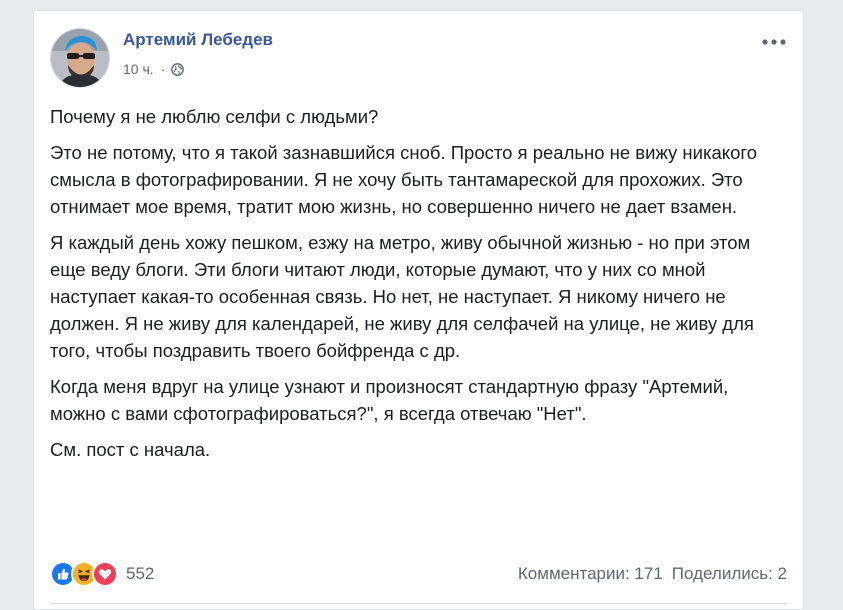 The width and height of the screenshot is (843, 610). I want to click on shares-count-link: Поделились: 2, so click(729, 574).